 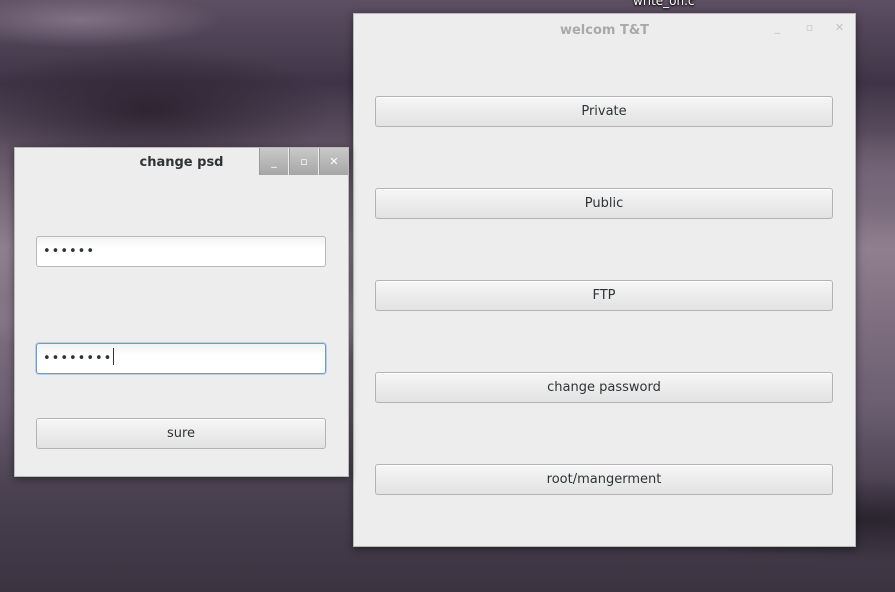 I want to click on password-field-current-value: ••••••, so click(x=69, y=251).